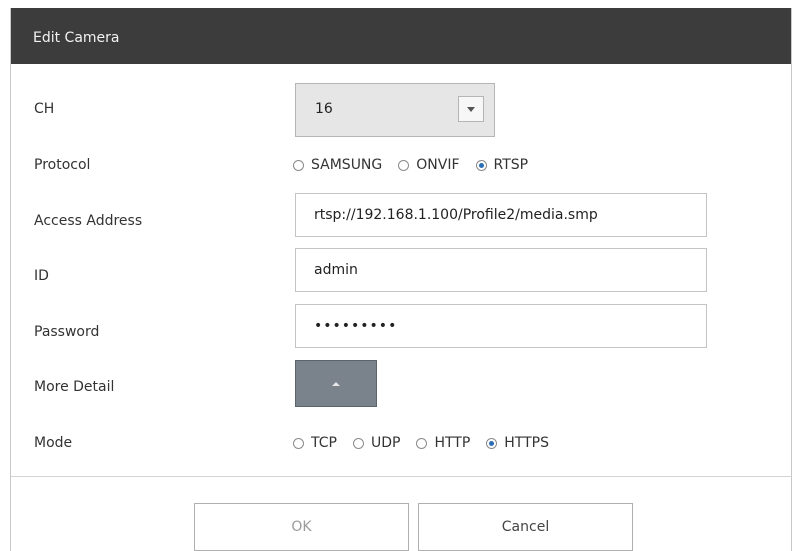  What do you see at coordinates (53, 443) in the screenshot?
I see `mode-label: Mode` at bounding box center [53, 443].